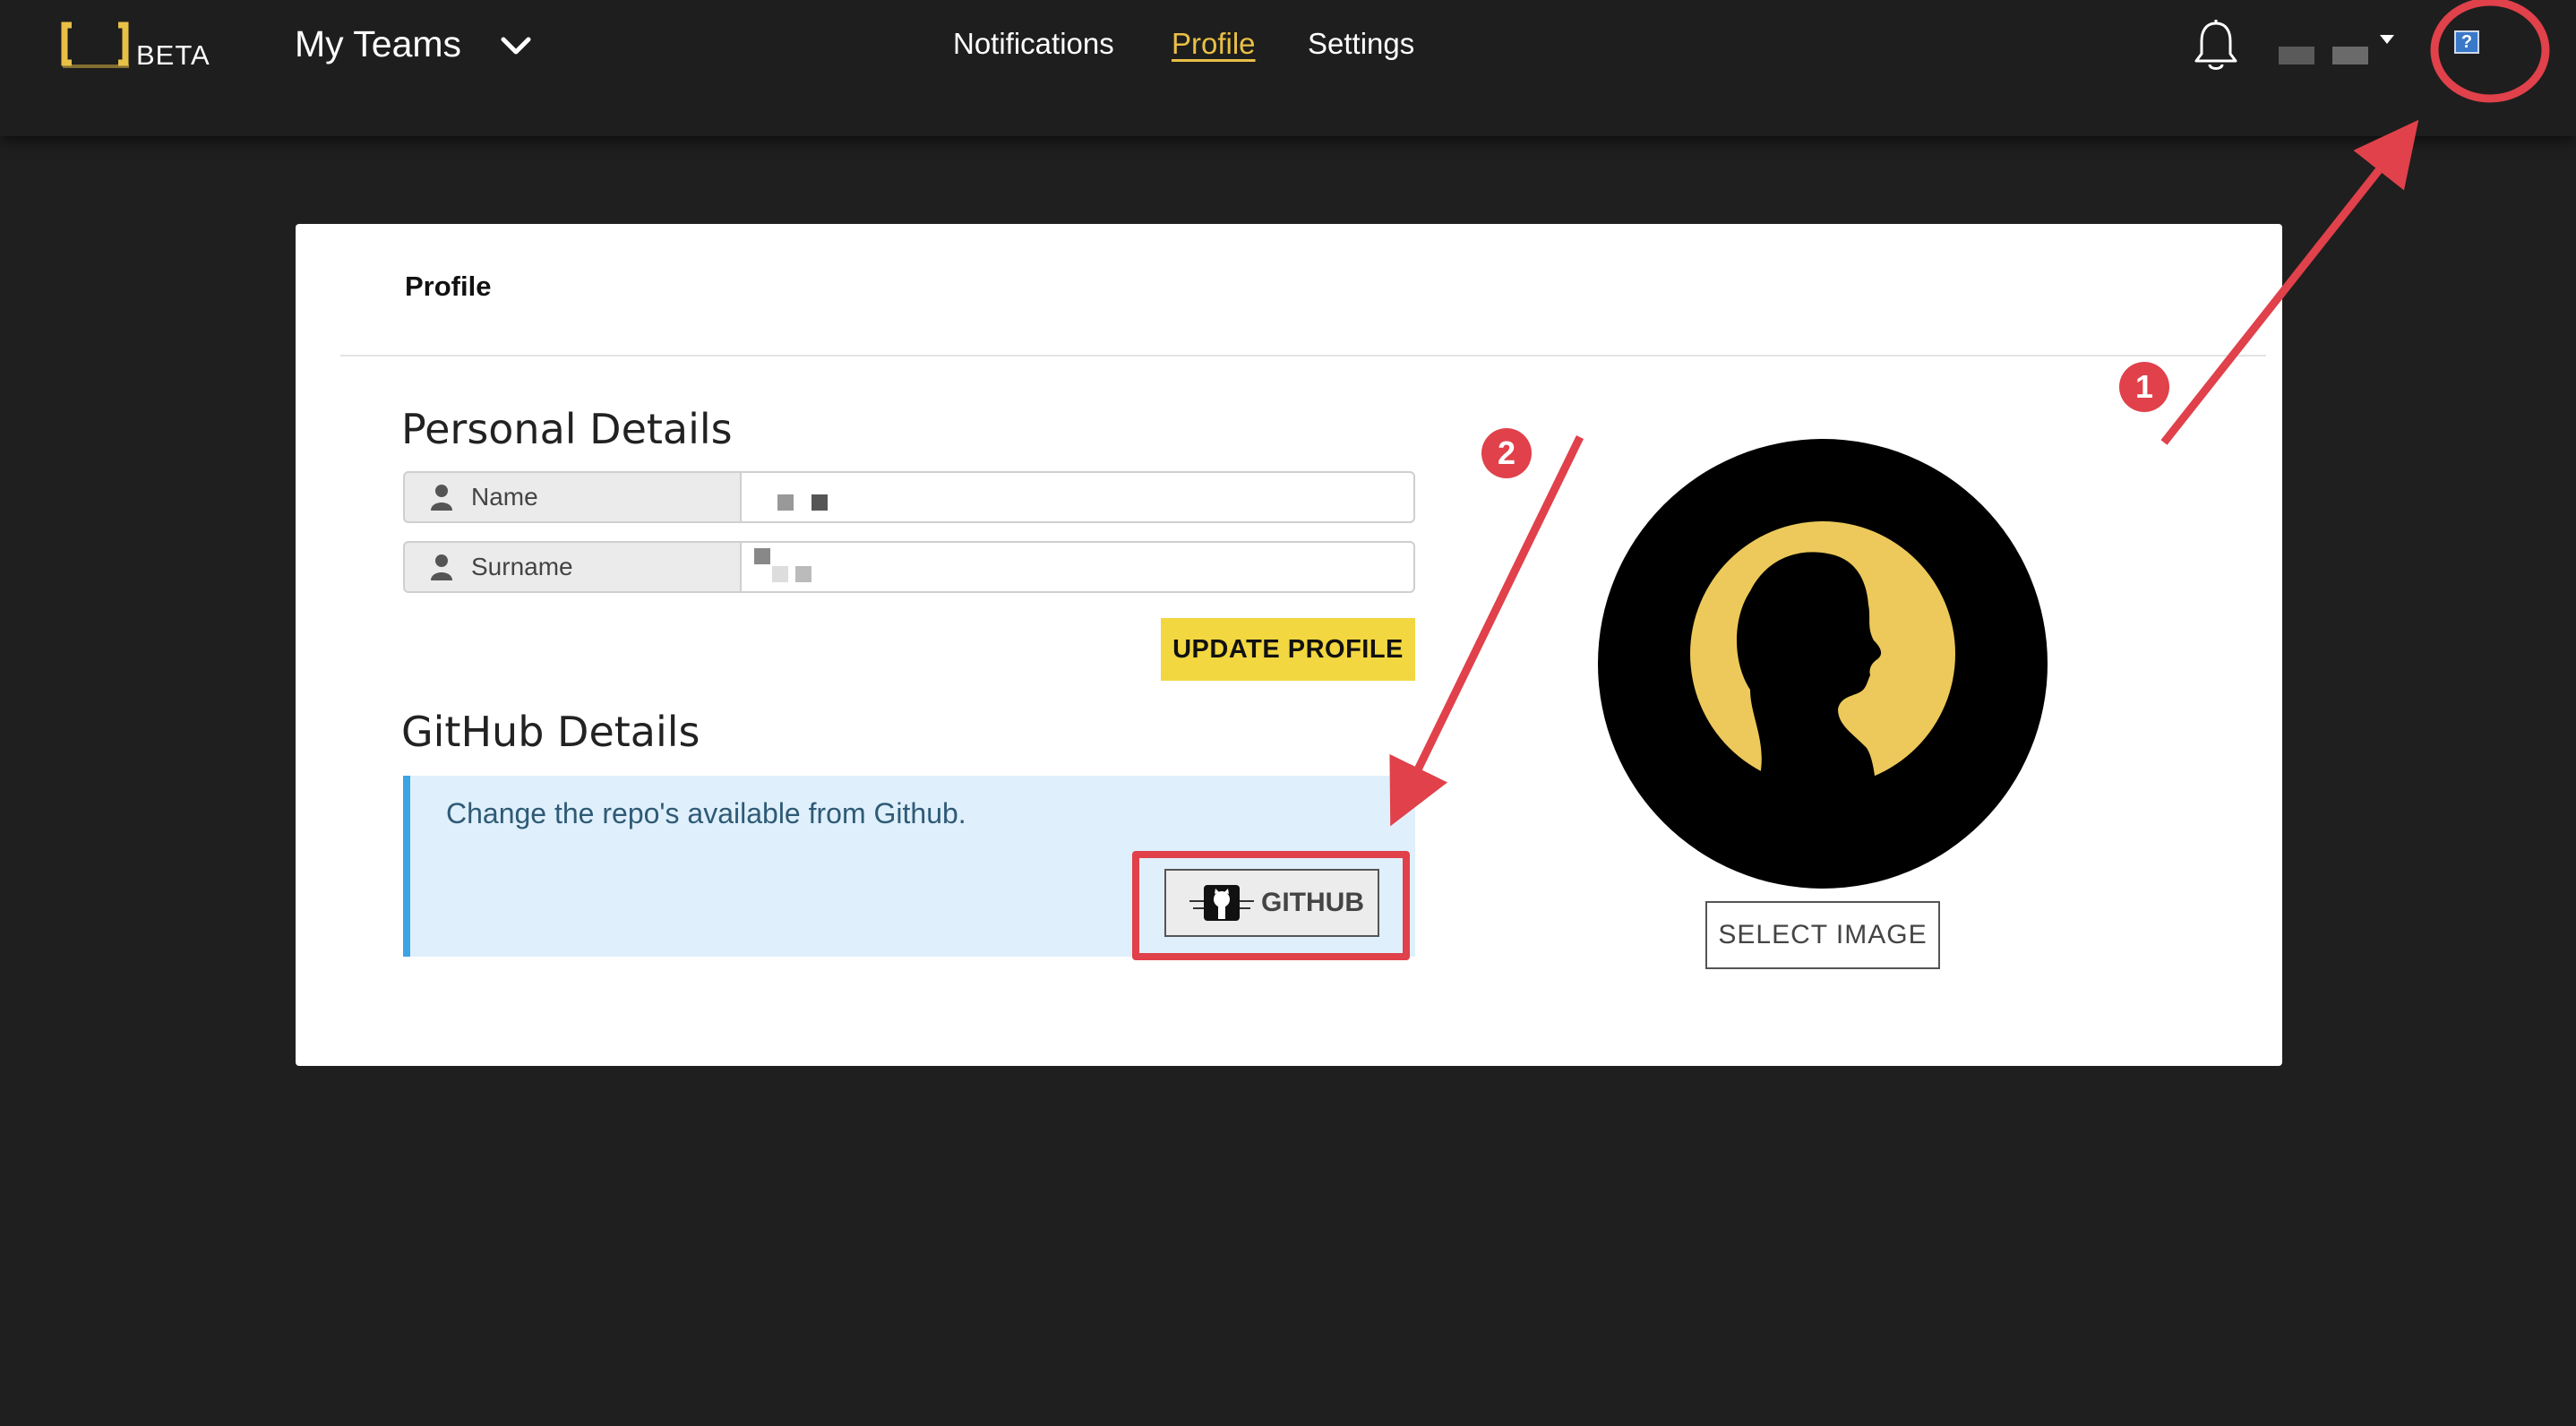  Describe the element at coordinates (2144, 387) in the screenshot. I see `annotation-badge-1: 1` at that location.